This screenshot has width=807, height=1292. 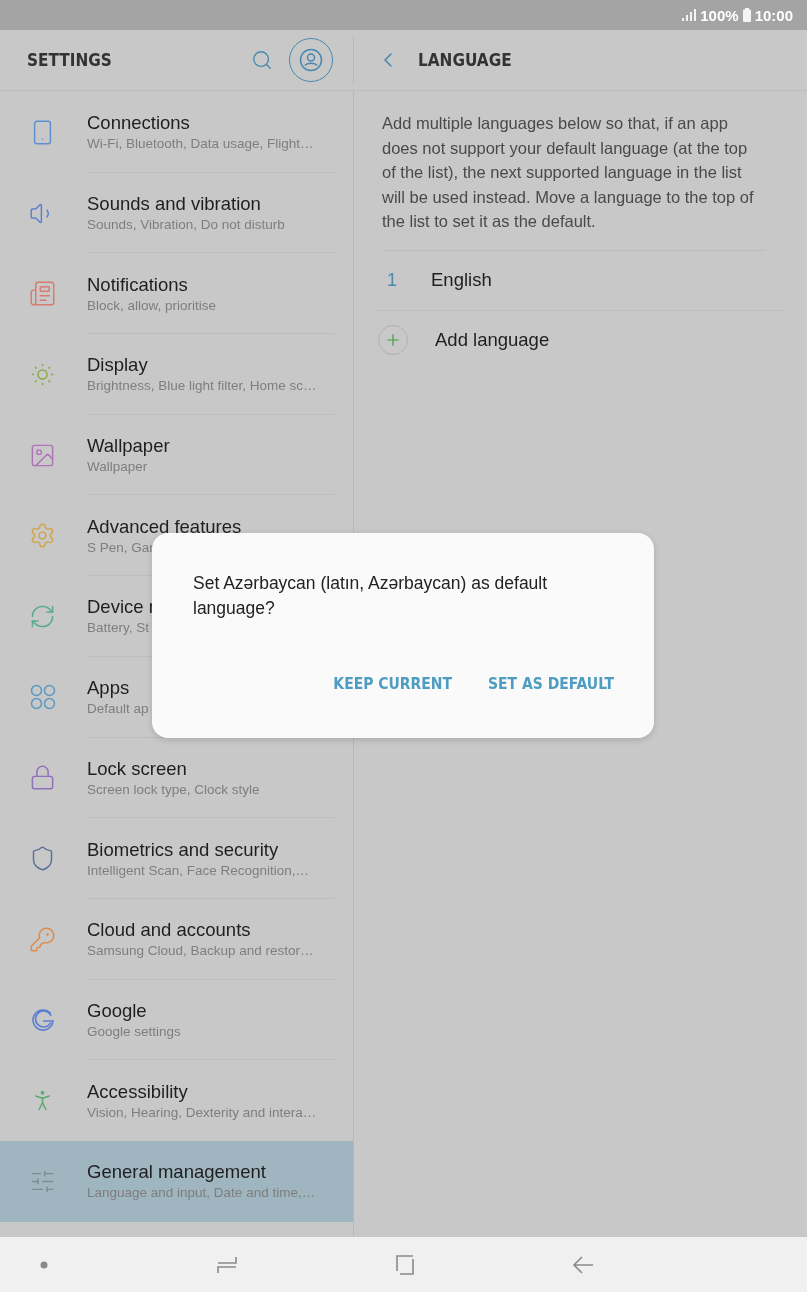 I want to click on item-subtitle: Google settings, so click(x=134, y=1031).